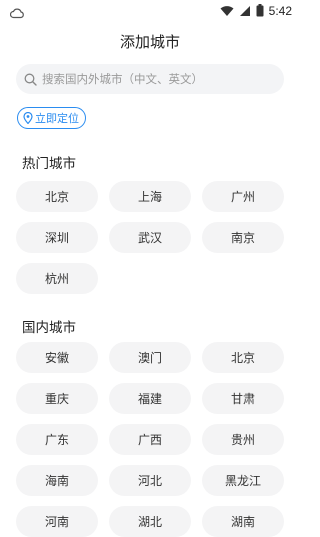 The width and height of the screenshot is (320, 537). Describe the element at coordinates (49, 164) in the screenshot. I see `hot-cities-heading: 热门城市` at that location.